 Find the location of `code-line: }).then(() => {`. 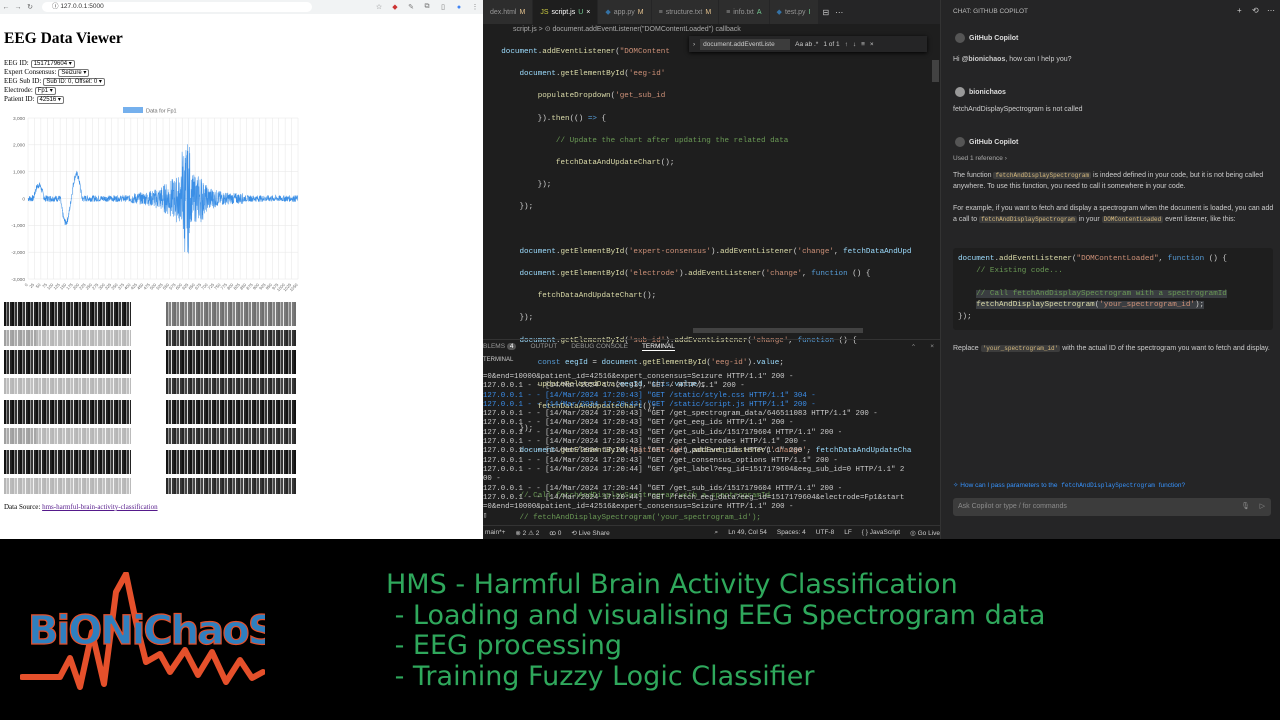

code-line: }).then(() => { is located at coordinates (545, 118).